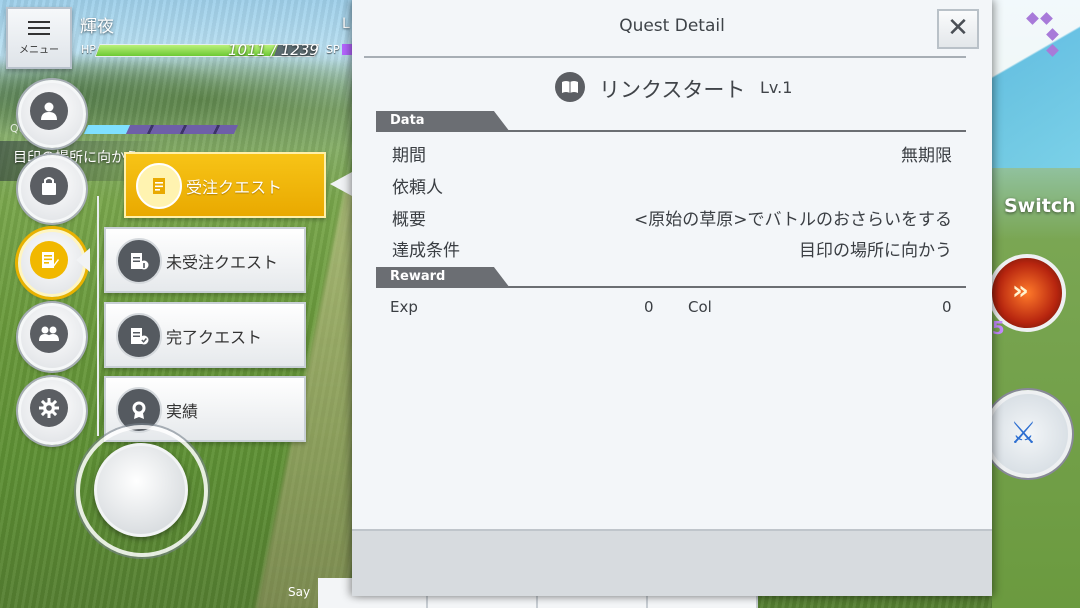  What do you see at coordinates (672, 562) in the screenshot?
I see `dialog-footer` at bounding box center [672, 562].